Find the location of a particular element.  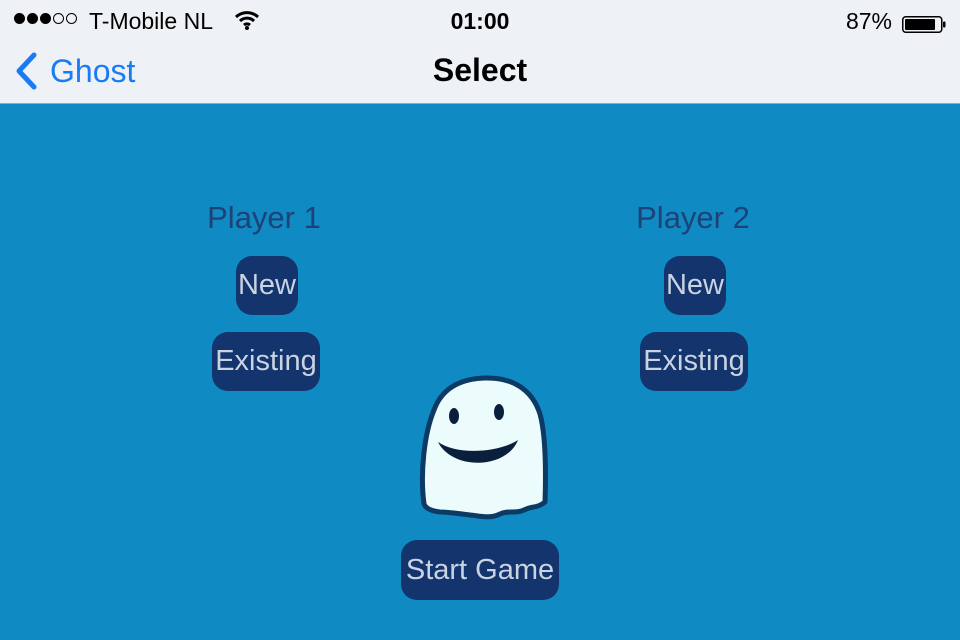

start-game-button: Start Game is located at coordinates (480, 570).